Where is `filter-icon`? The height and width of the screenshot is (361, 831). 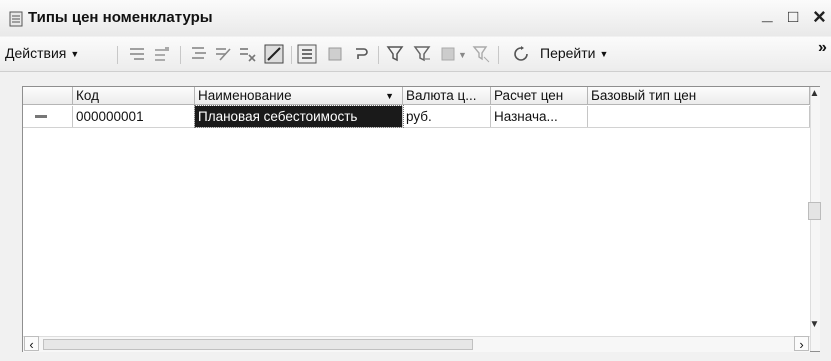
filter-icon is located at coordinates (395, 54).